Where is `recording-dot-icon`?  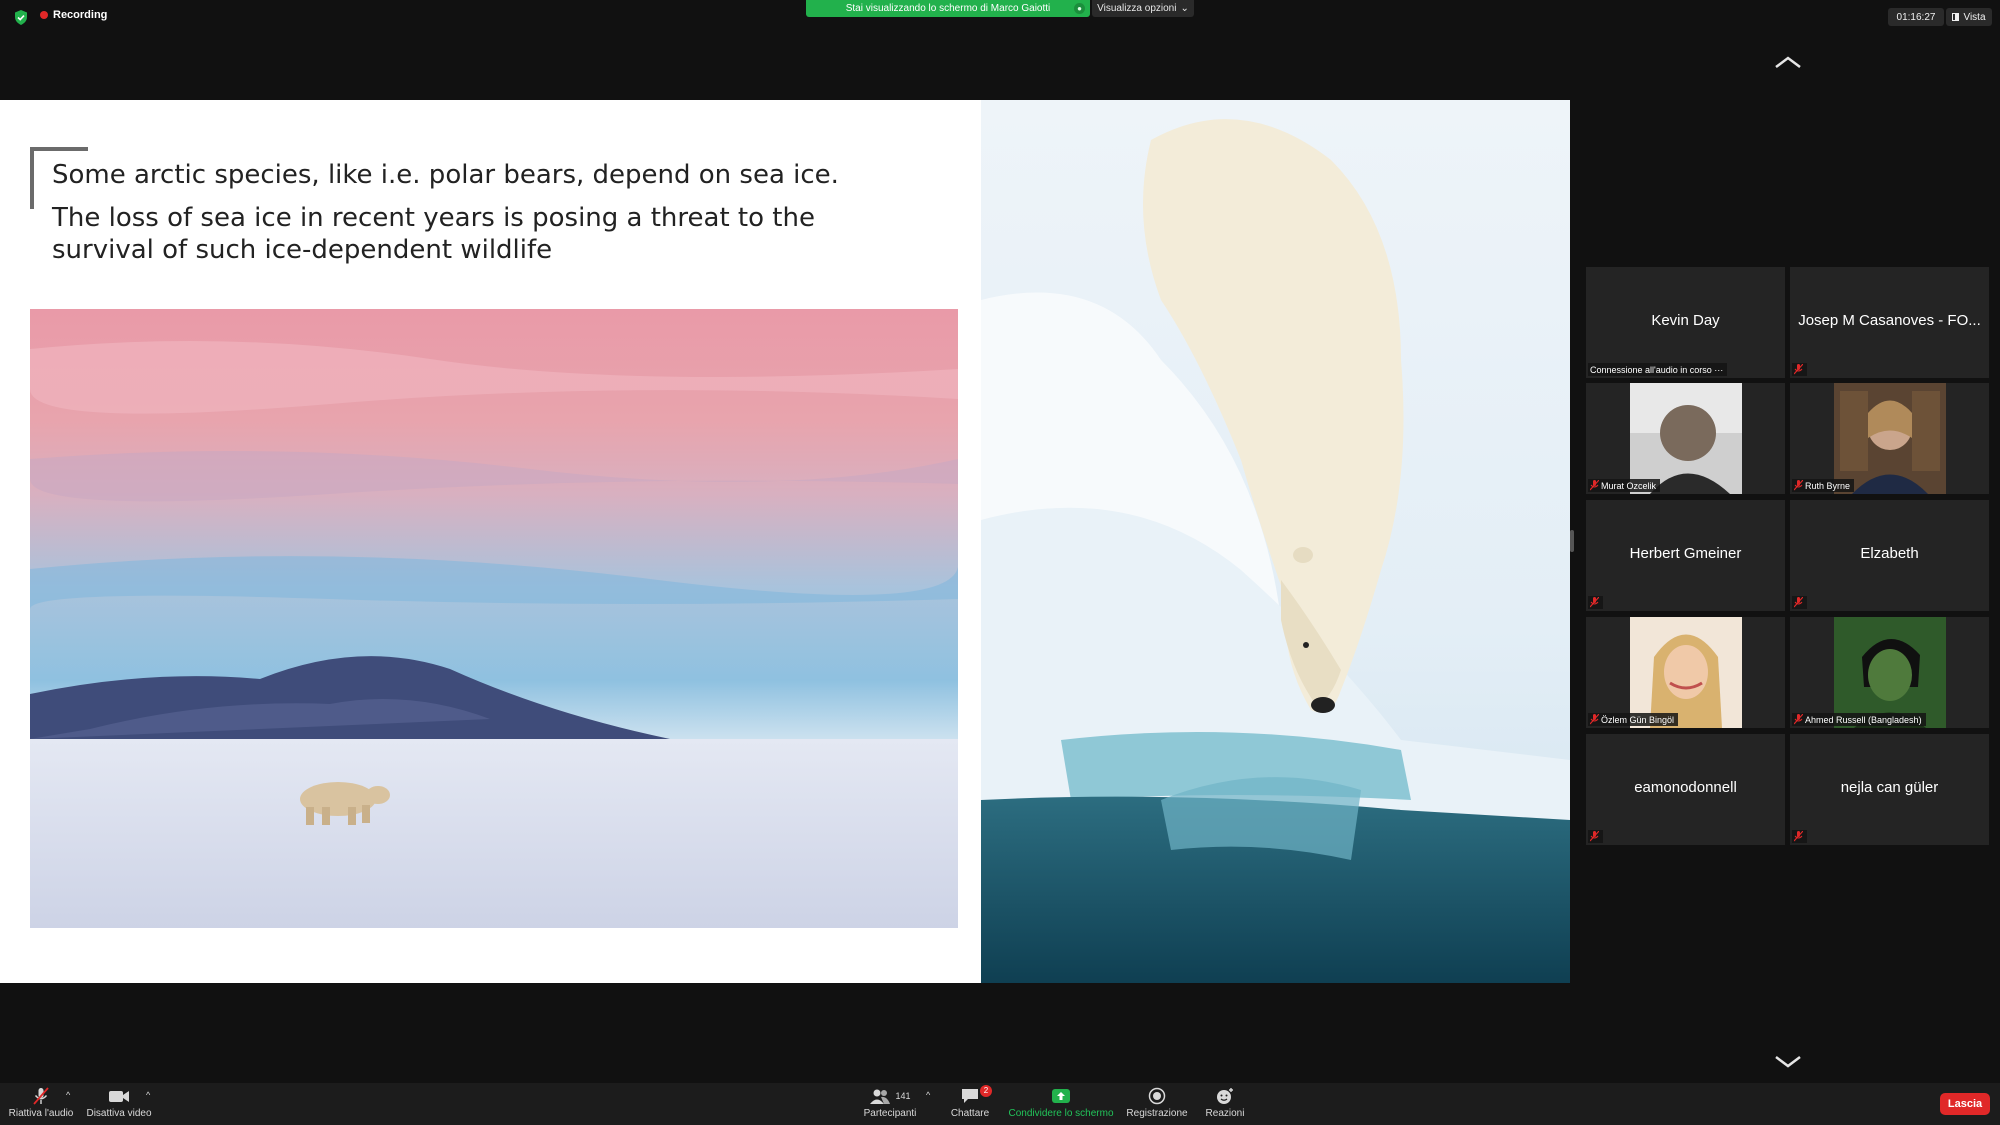
recording-dot-icon is located at coordinates (44, 15).